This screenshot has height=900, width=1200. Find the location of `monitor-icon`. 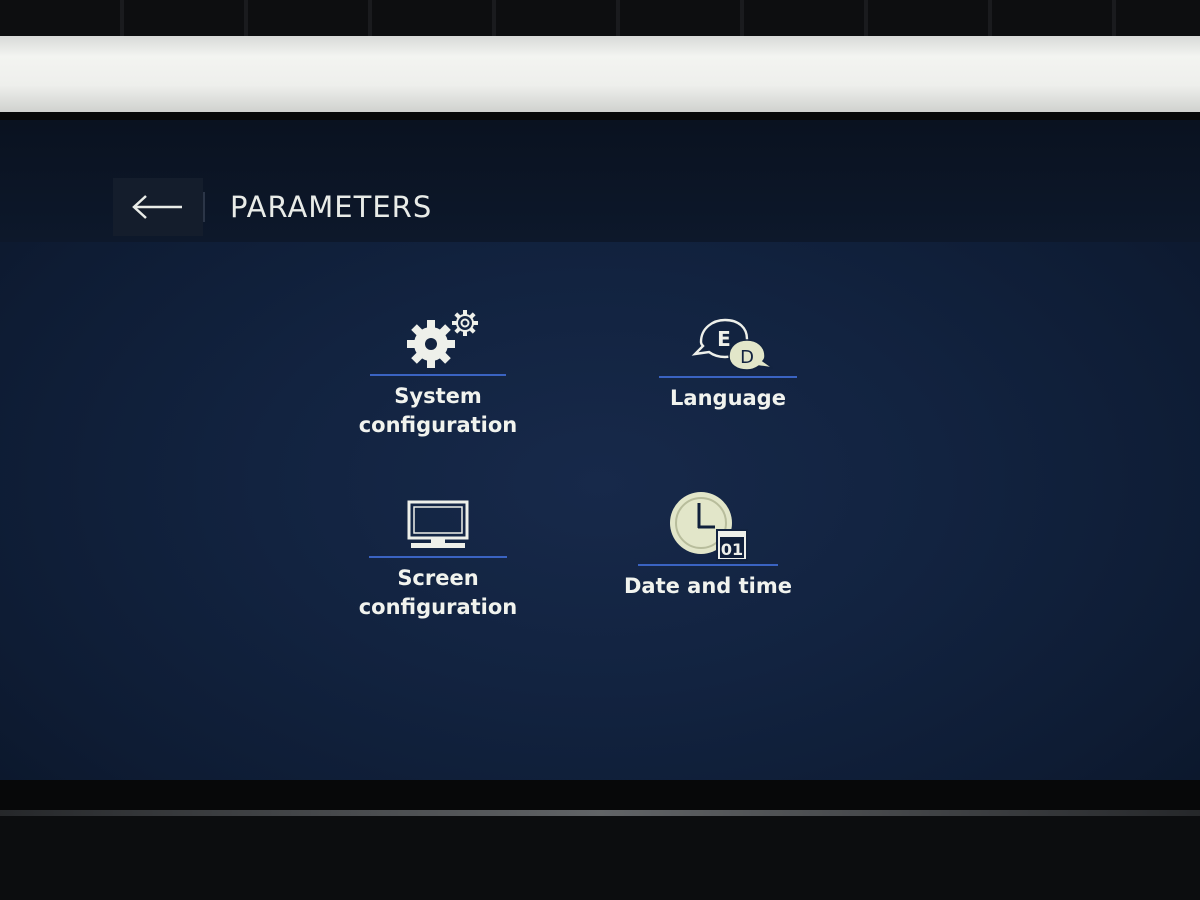

monitor-icon is located at coordinates (438, 526).